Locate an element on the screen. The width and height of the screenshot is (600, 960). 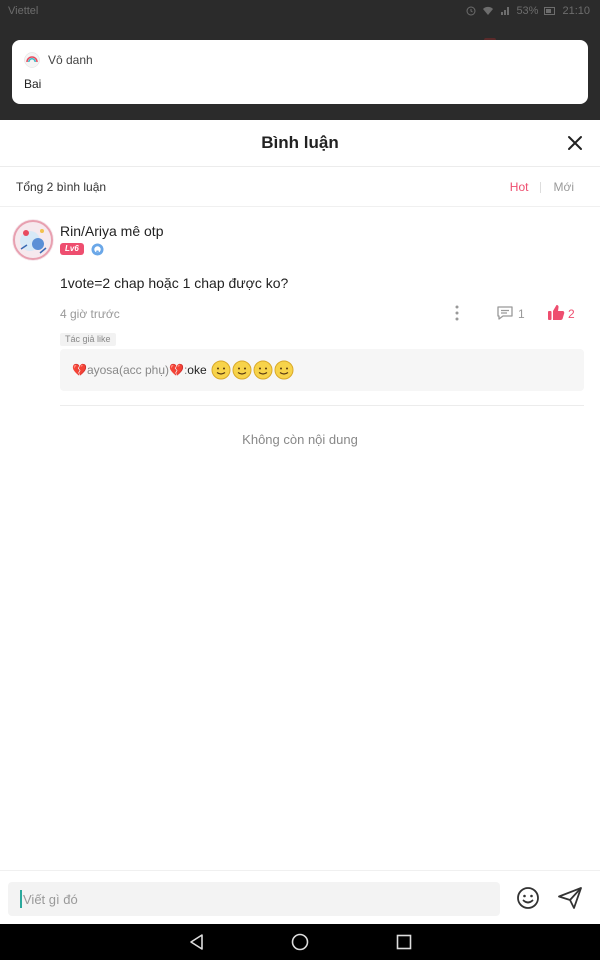
reply-username: ayosa(acc phụ) is located at coordinates (127, 370).